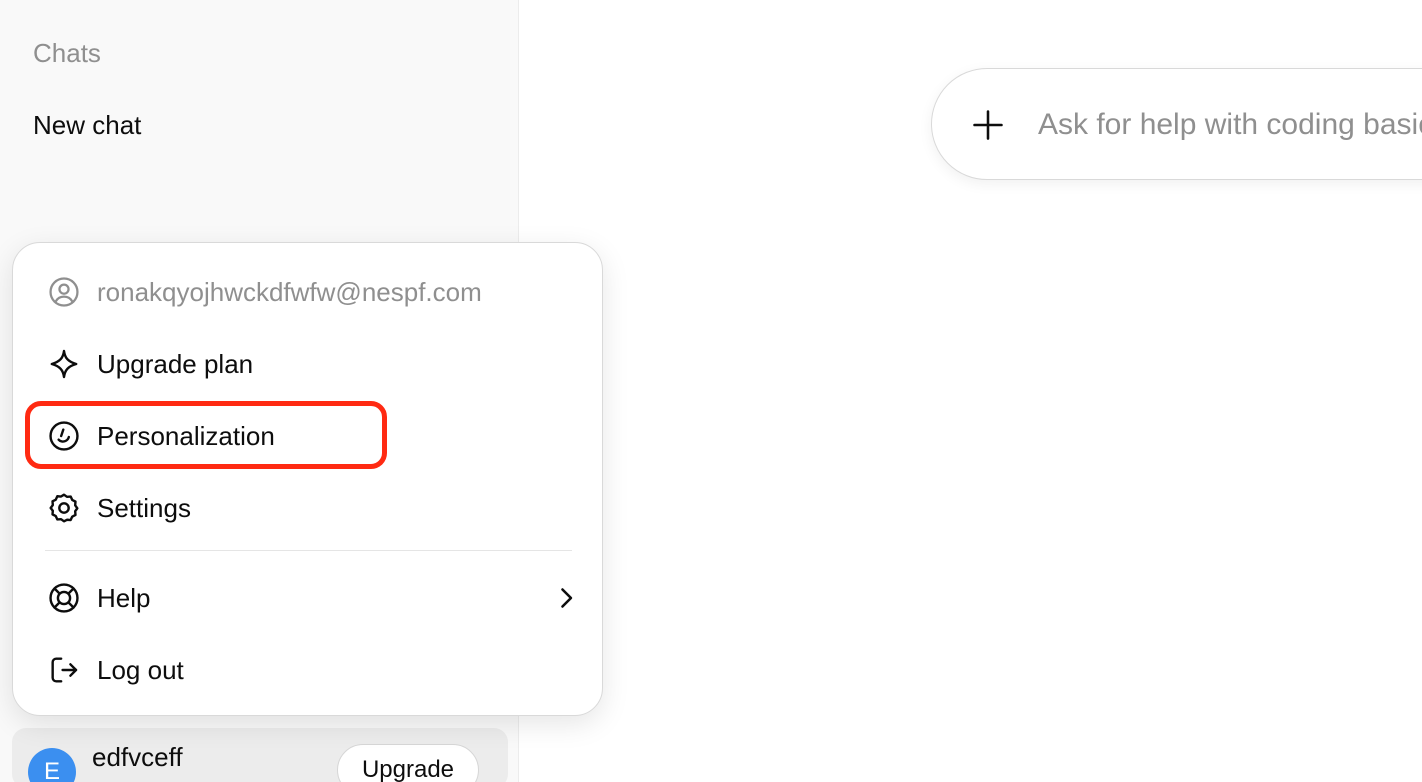 The image size is (1422, 782). What do you see at coordinates (175, 363) in the screenshot?
I see `menu-item-label: Upgrade plan` at bounding box center [175, 363].